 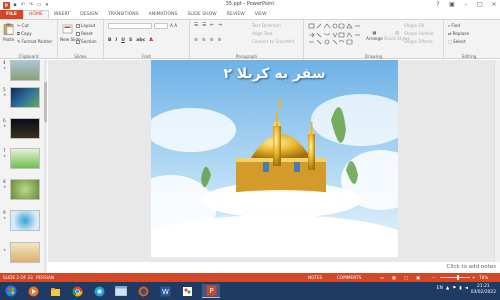 What do you see at coordinates (62, 14) in the screenshot?
I see `tab-insert: INSERT` at bounding box center [62, 14].